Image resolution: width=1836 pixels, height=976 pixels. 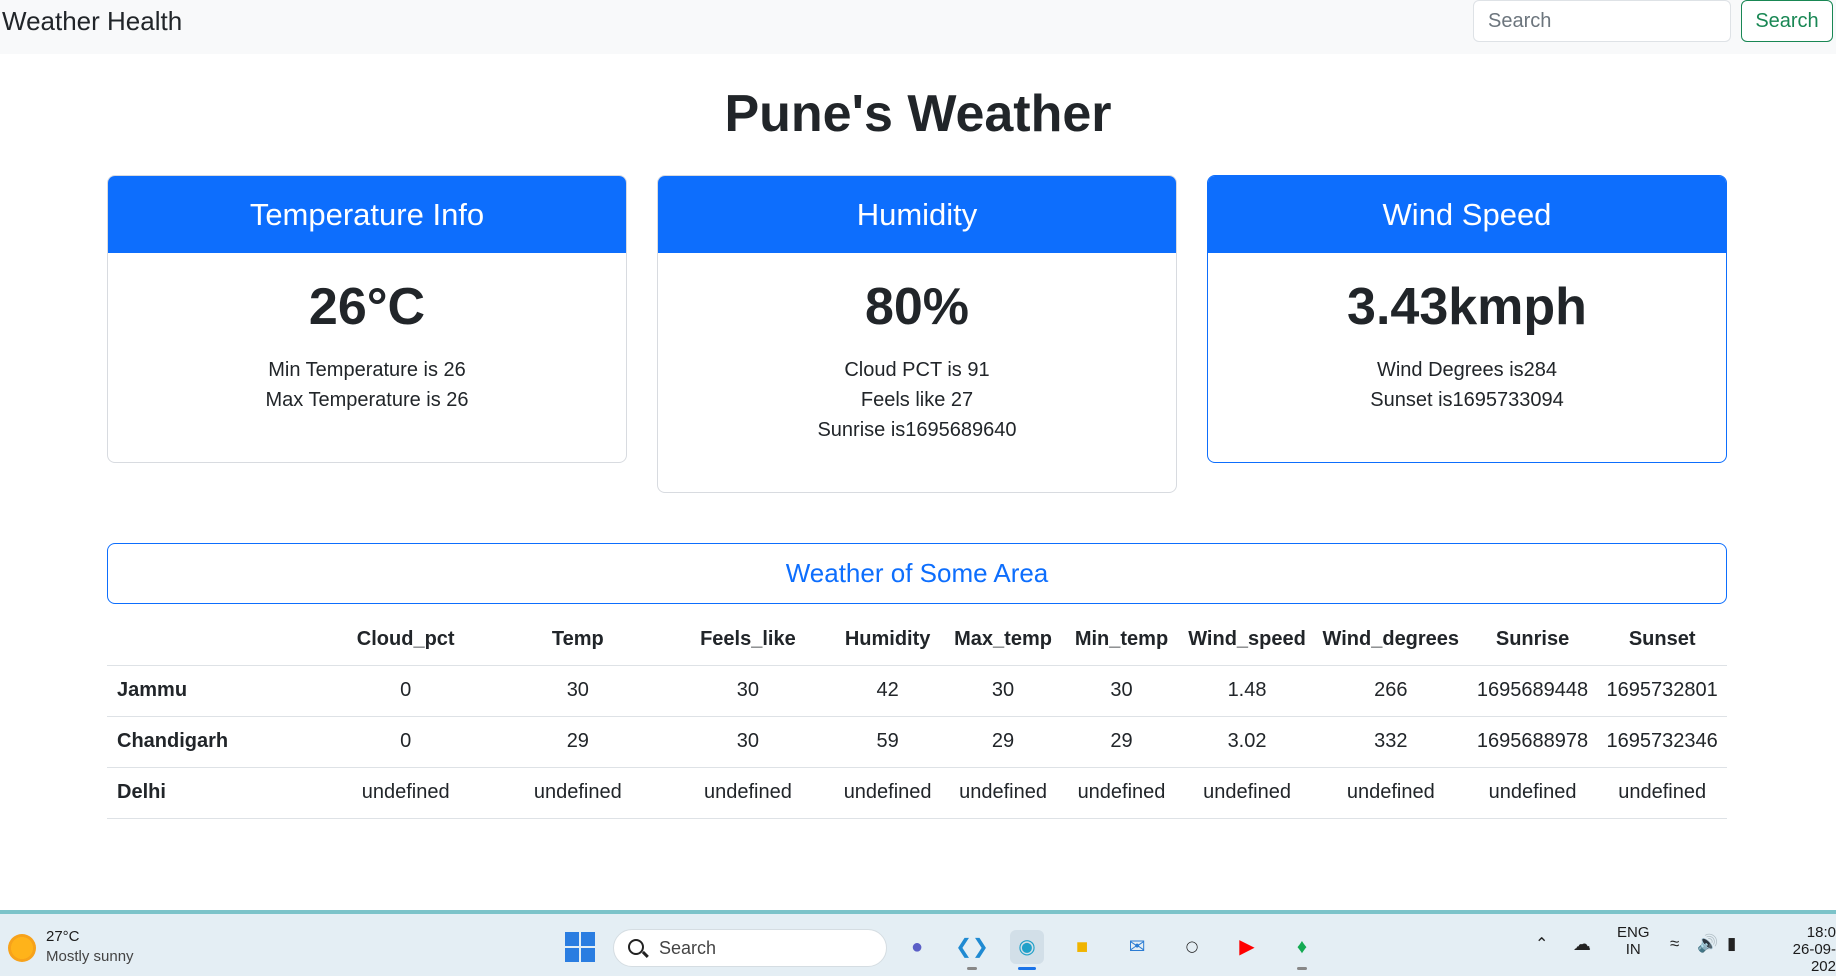 What do you see at coordinates (1582, 944) in the screenshot?
I see `onedrive-icon: ☁` at bounding box center [1582, 944].